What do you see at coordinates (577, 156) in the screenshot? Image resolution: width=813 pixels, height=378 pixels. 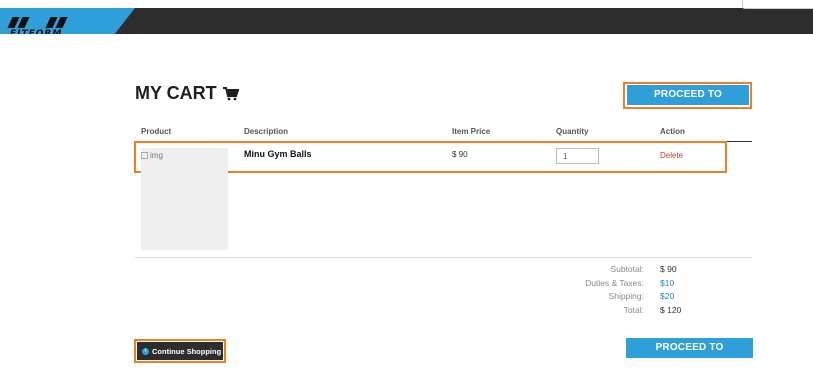 I see `quantity-input` at bounding box center [577, 156].